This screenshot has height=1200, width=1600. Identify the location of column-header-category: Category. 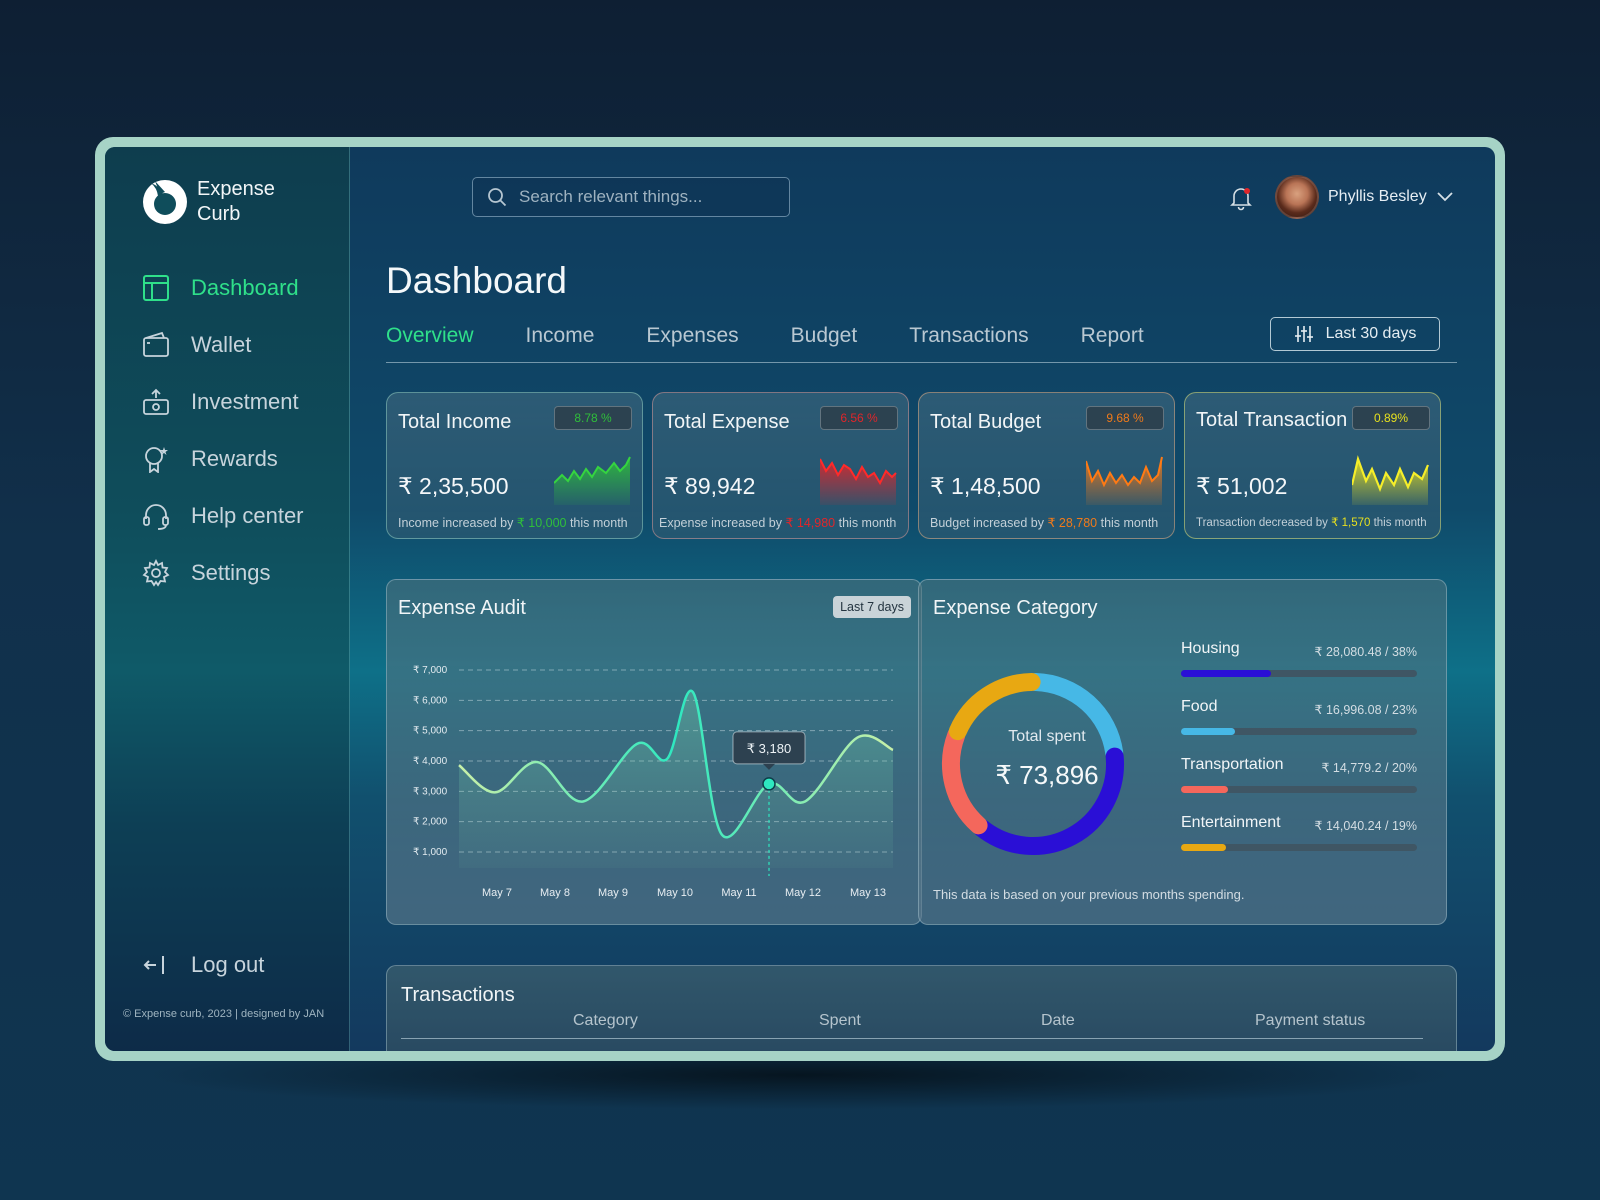
(605, 1021).